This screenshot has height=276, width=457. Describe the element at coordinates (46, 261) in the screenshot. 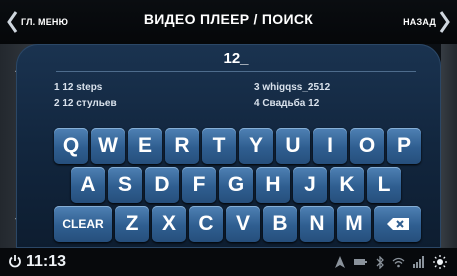

I see `clock: 11:13` at that location.